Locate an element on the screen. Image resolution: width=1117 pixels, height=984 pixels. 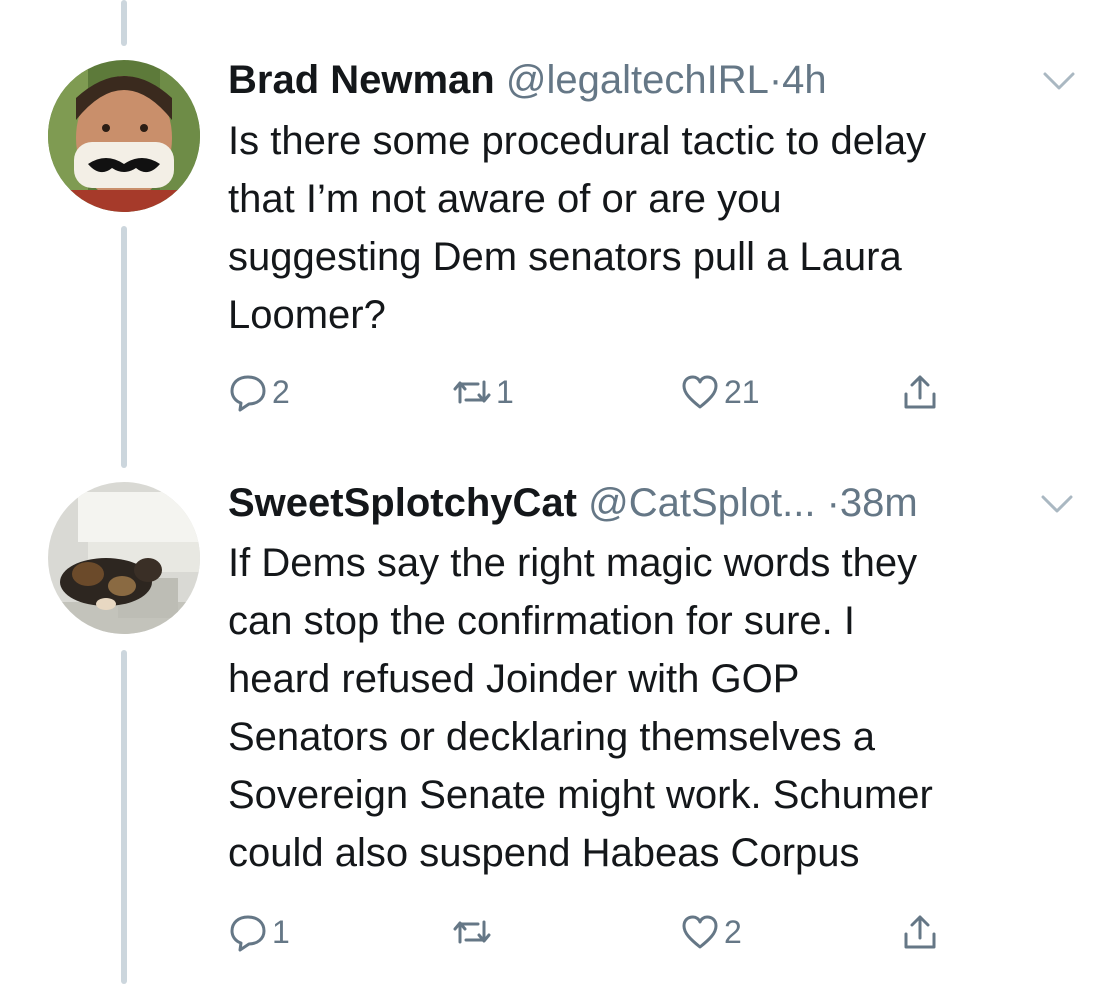
tweet-actions: 1 2 is located at coordinates (608, 932).